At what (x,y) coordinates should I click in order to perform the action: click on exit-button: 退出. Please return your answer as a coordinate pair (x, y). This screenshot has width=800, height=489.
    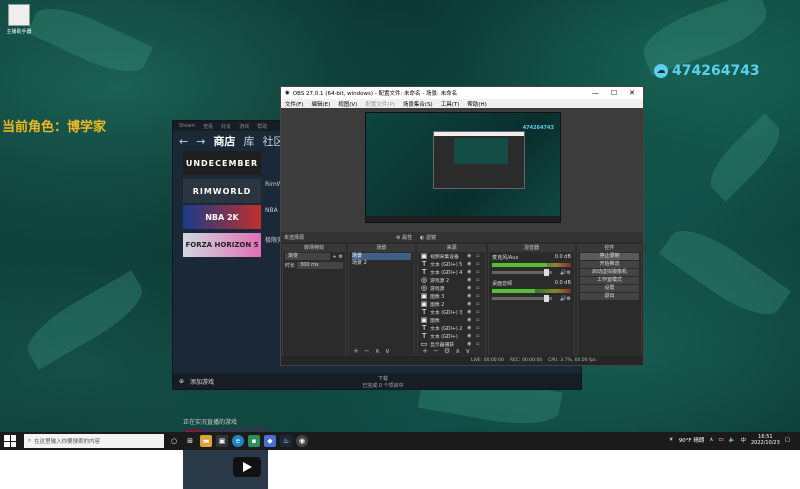
    Looking at the image, I should click on (609, 296).